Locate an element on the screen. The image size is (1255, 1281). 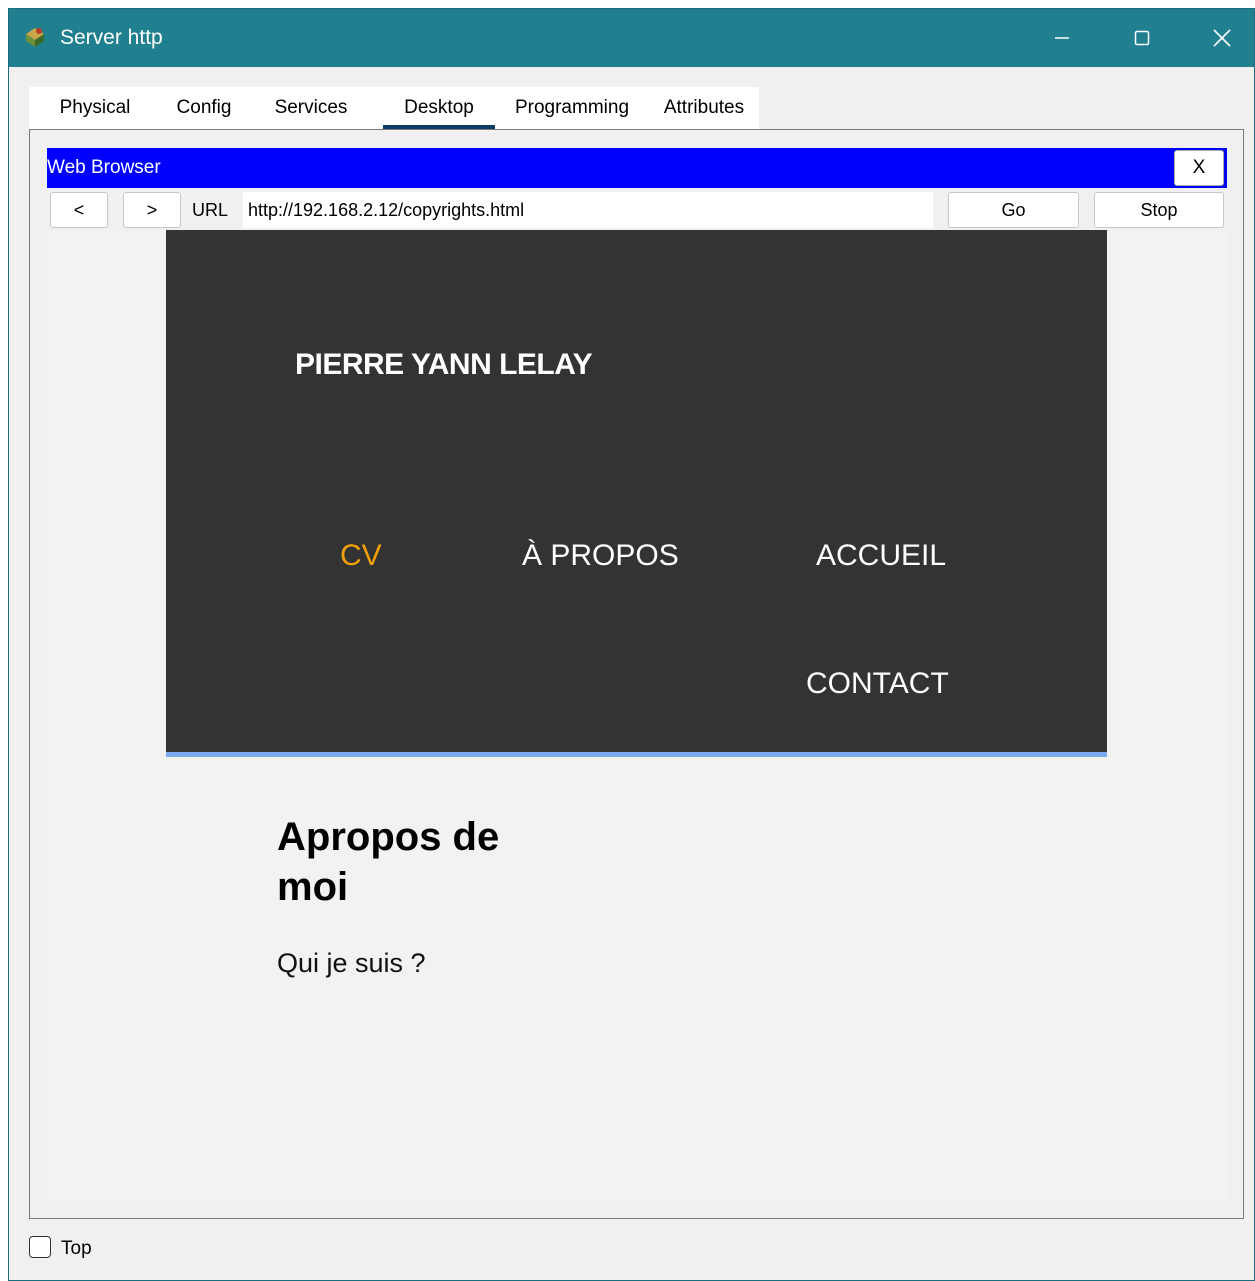
tab-desktop: Desktop is located at coordinates (439, 108).